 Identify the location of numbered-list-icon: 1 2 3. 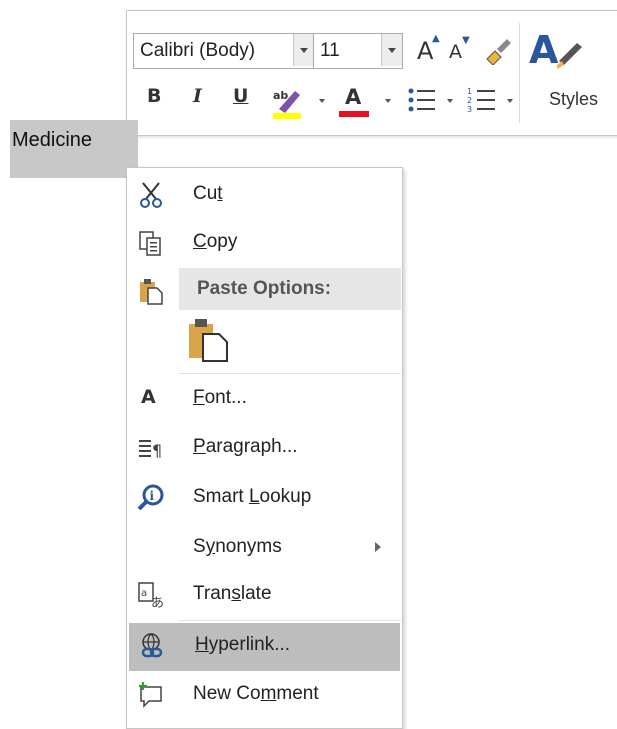
(481, 100).